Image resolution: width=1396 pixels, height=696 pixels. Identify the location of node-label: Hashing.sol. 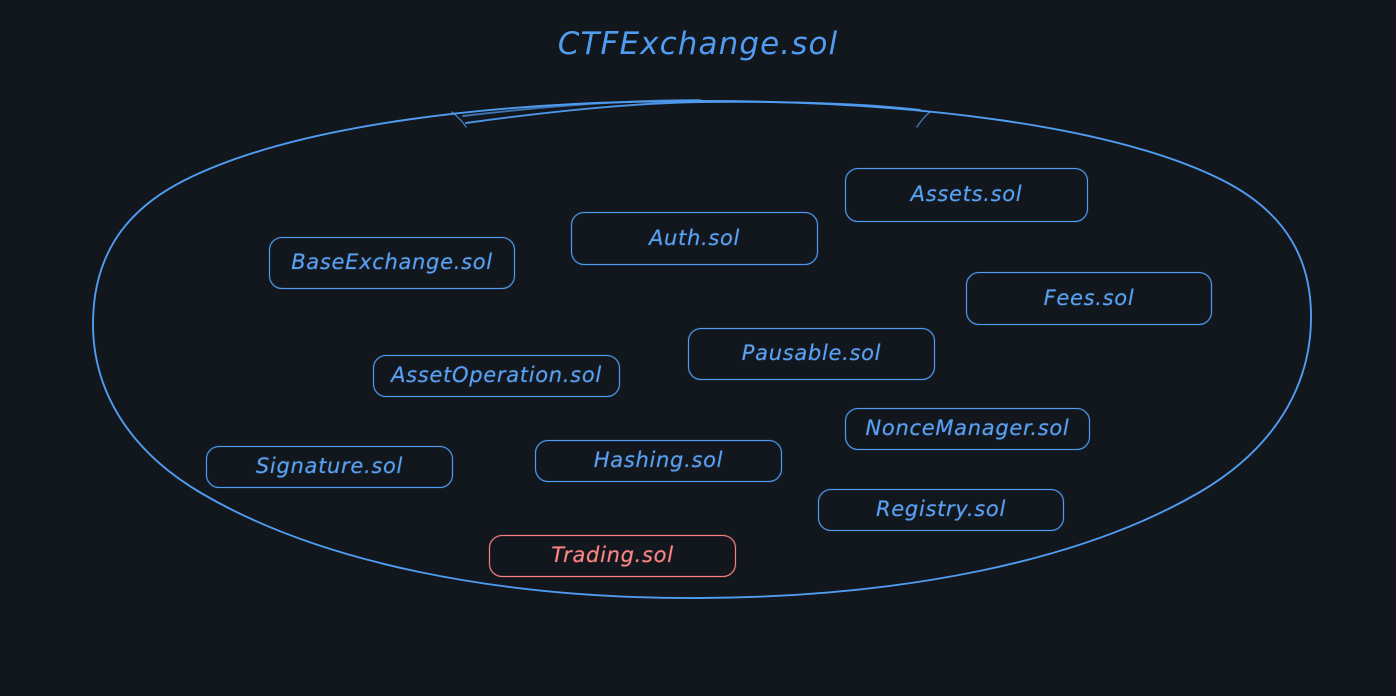
(658, 460).